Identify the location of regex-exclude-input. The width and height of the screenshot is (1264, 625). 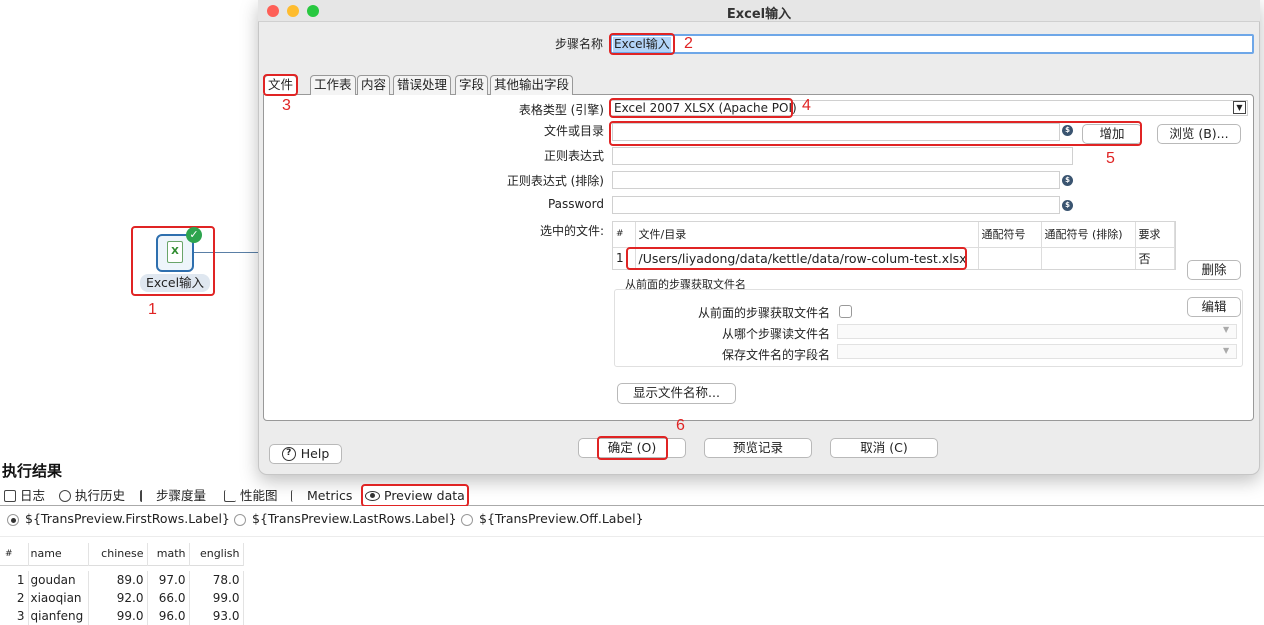
(836, 180).